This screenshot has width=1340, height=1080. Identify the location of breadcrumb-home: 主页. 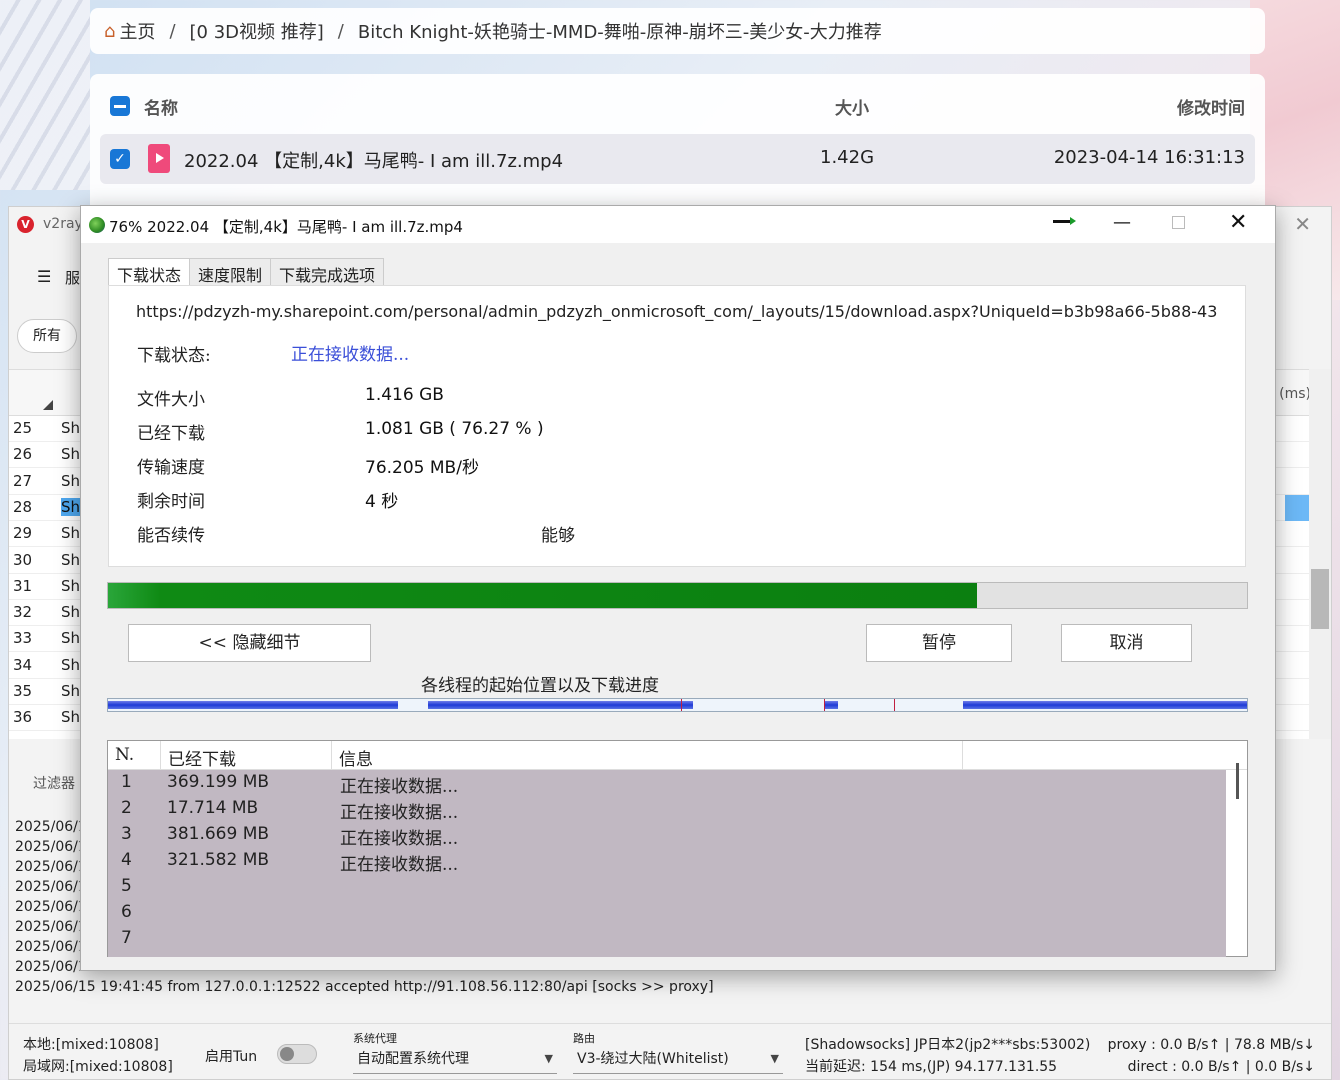
(137, 31).